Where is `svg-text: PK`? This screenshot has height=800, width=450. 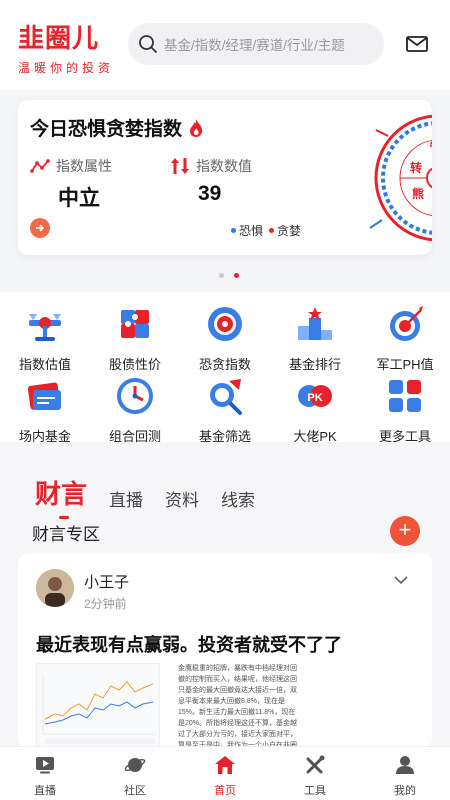 svg-text: PK is located at coordinates (314, 398).